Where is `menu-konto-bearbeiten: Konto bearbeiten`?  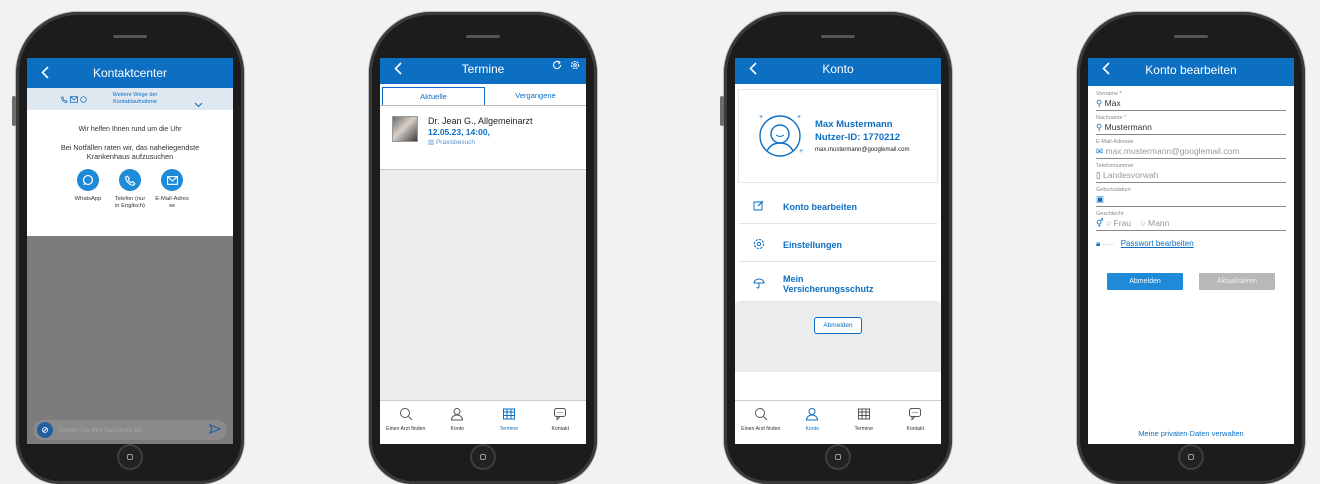
menu-konto-bearbeiten: Konto bearbeiten is located at coordinates (838, 207).